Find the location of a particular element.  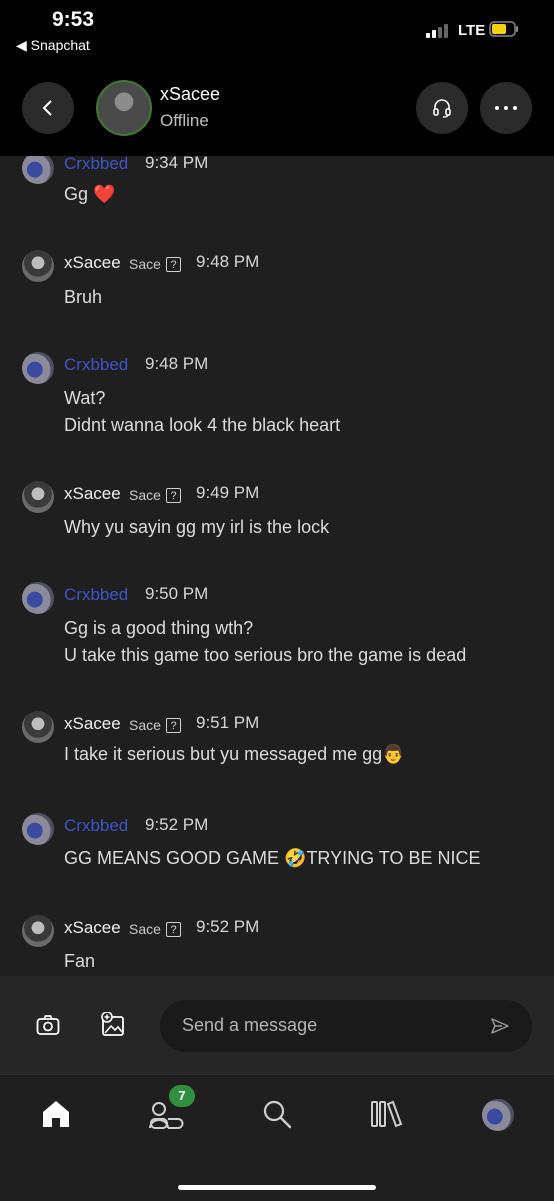

back-button is located at coordinates (48, 108).